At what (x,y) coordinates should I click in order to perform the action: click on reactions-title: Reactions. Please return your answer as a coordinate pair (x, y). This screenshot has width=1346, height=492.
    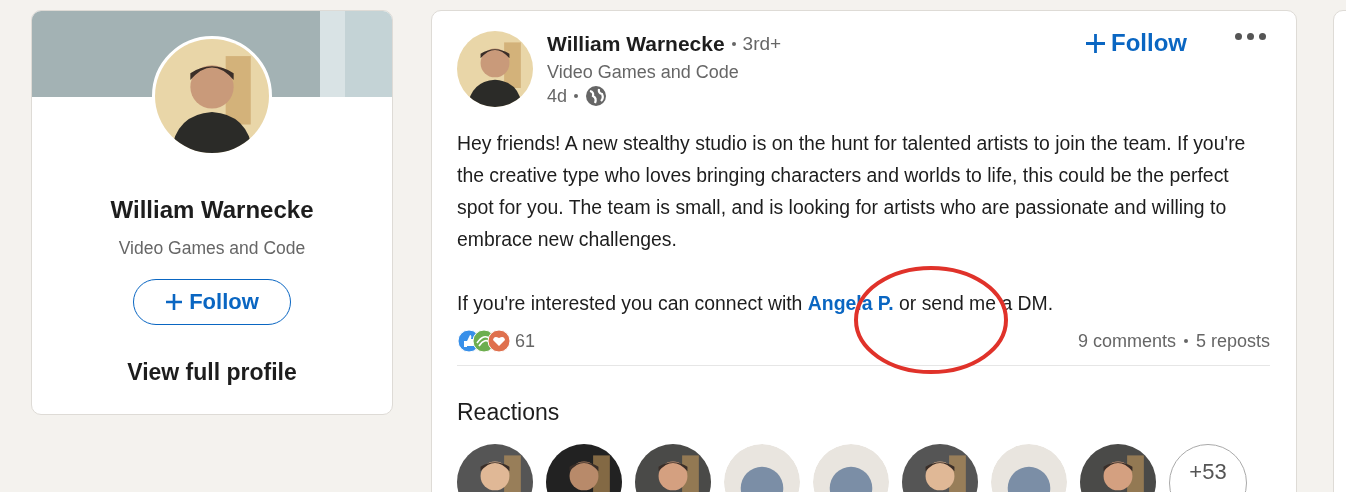
    Looking at the image, I should click on (509, 412).